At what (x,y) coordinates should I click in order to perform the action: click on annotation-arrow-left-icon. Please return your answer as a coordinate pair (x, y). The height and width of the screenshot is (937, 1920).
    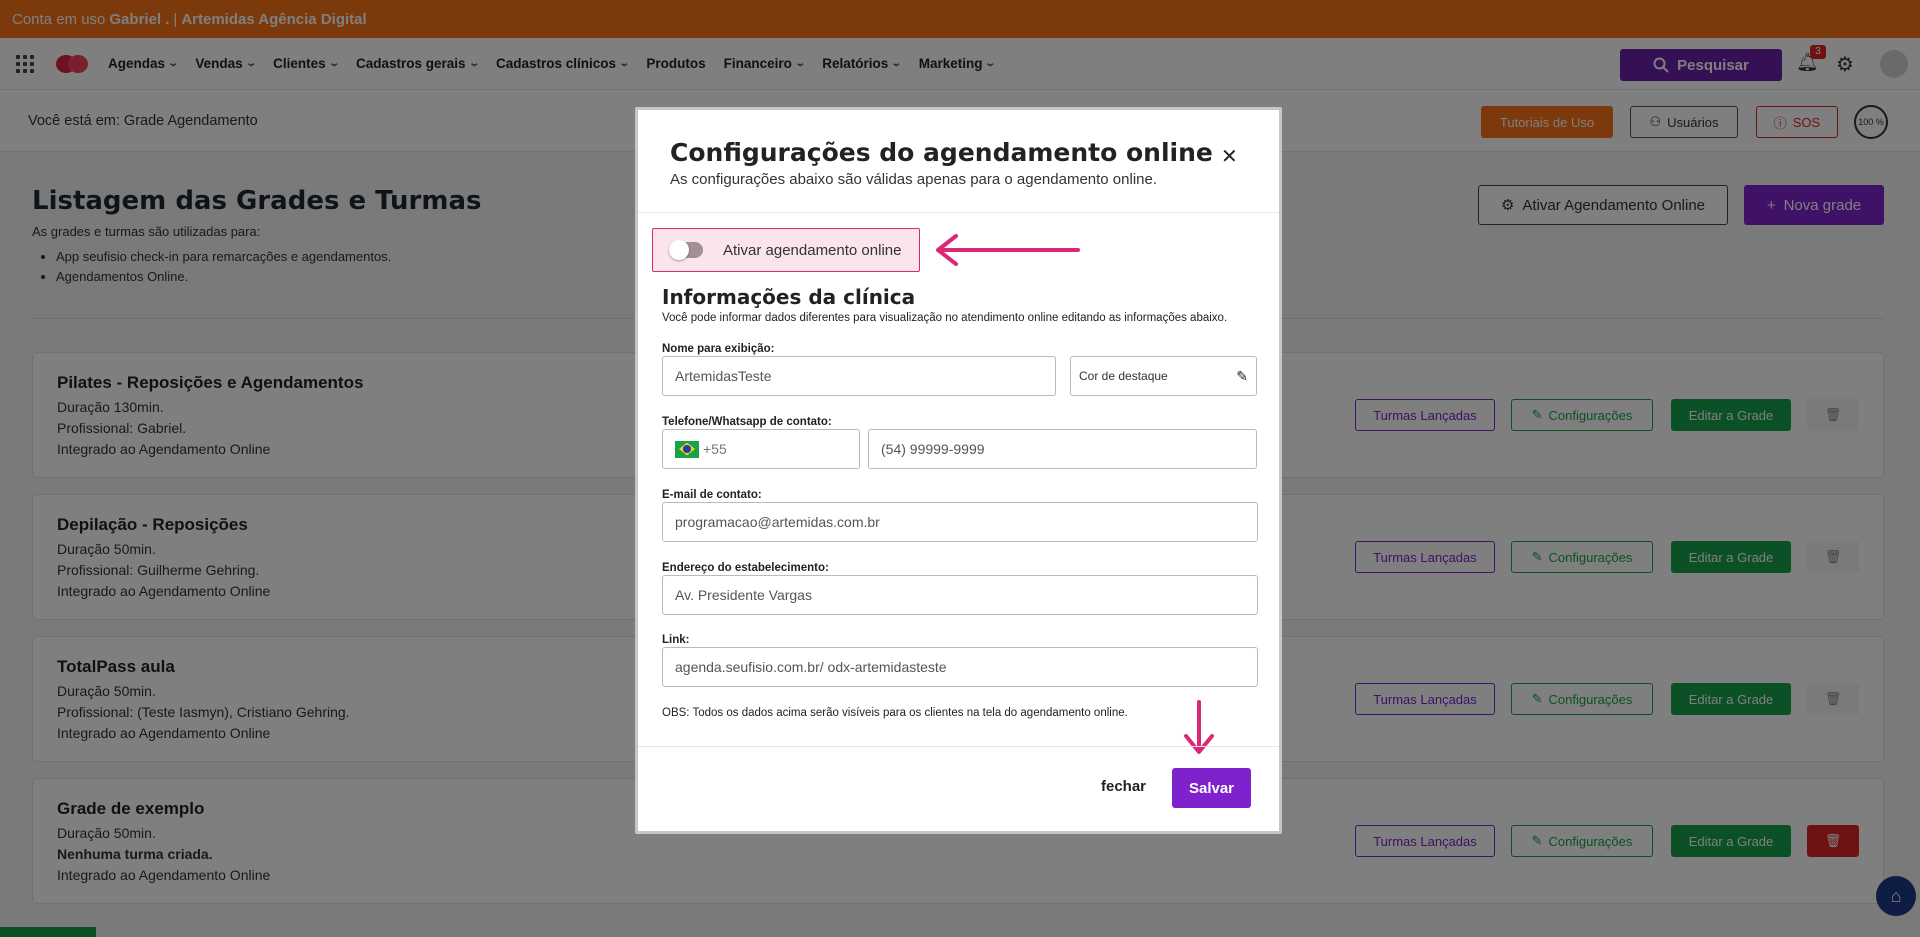
    Looking at the image, I should click on (1008, 250).